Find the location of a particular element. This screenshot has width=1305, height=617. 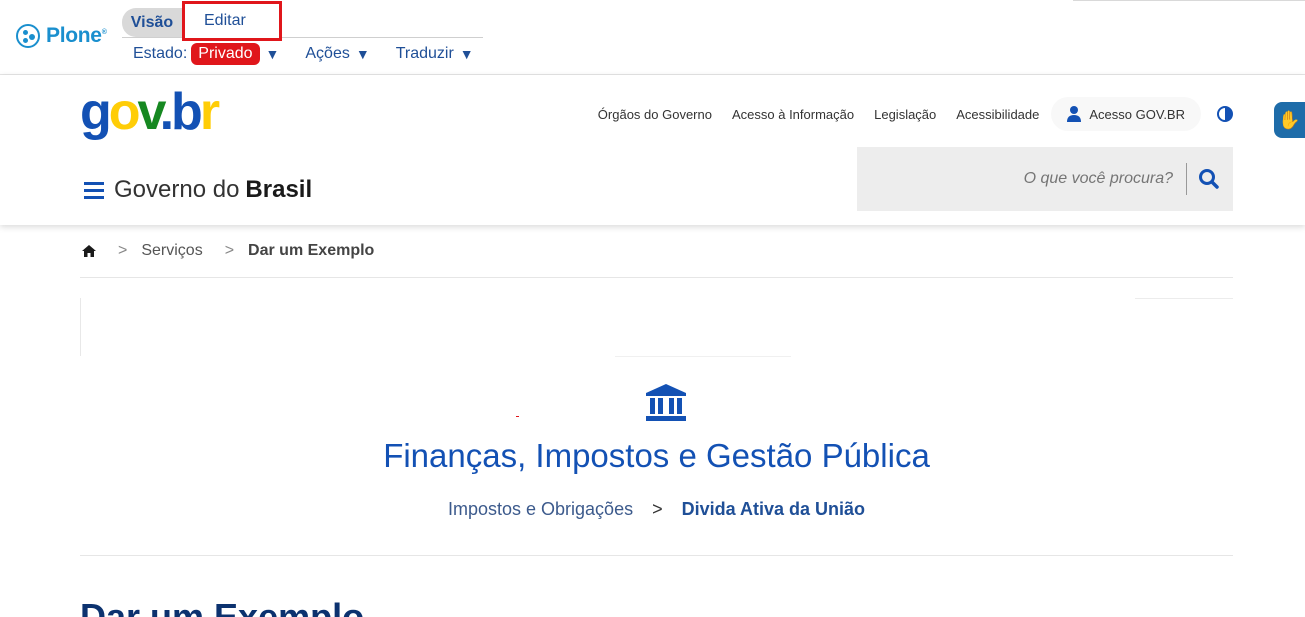

search-input is located at coordinates (1020, 179).